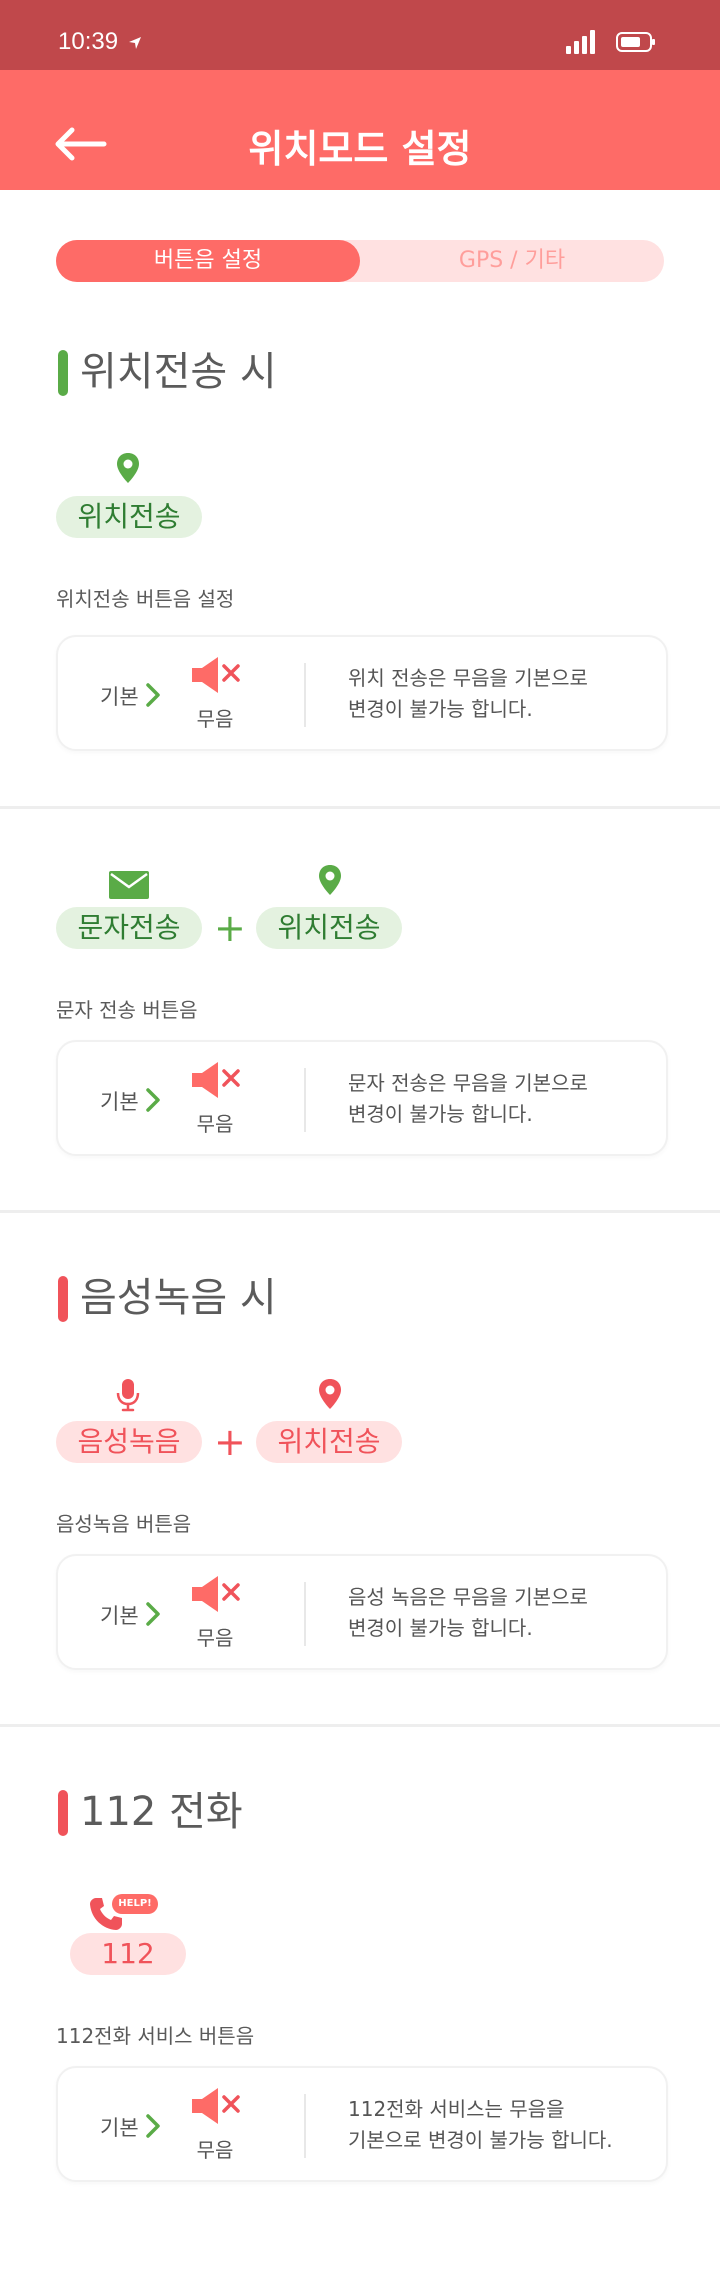 The width and height of the screenshot is (720, 2270). What do you see at coordinates (468, 1083) in the screenshot?
I see `desc-line: 문자 전송은 무음을 기본으로` at bounding box center [468, 1083].